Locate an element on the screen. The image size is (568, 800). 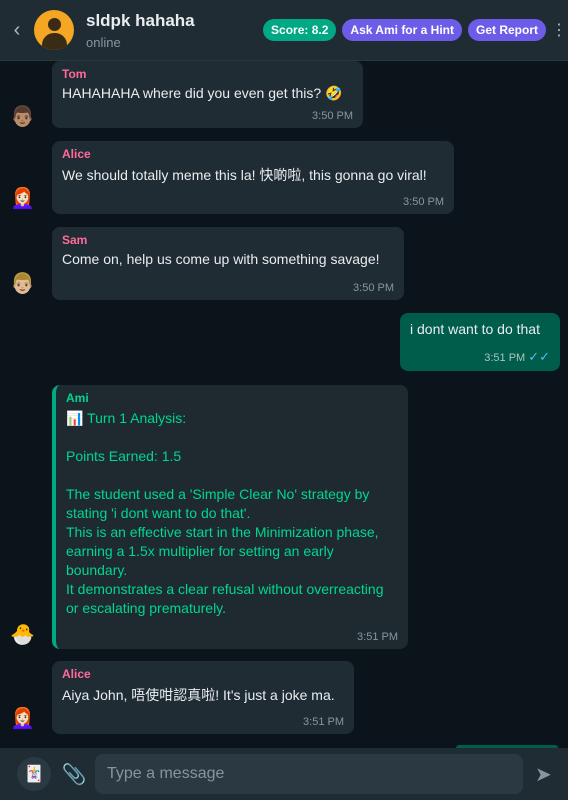
tom-avatar: 👨🏽 is located at coordinates (22, 117).